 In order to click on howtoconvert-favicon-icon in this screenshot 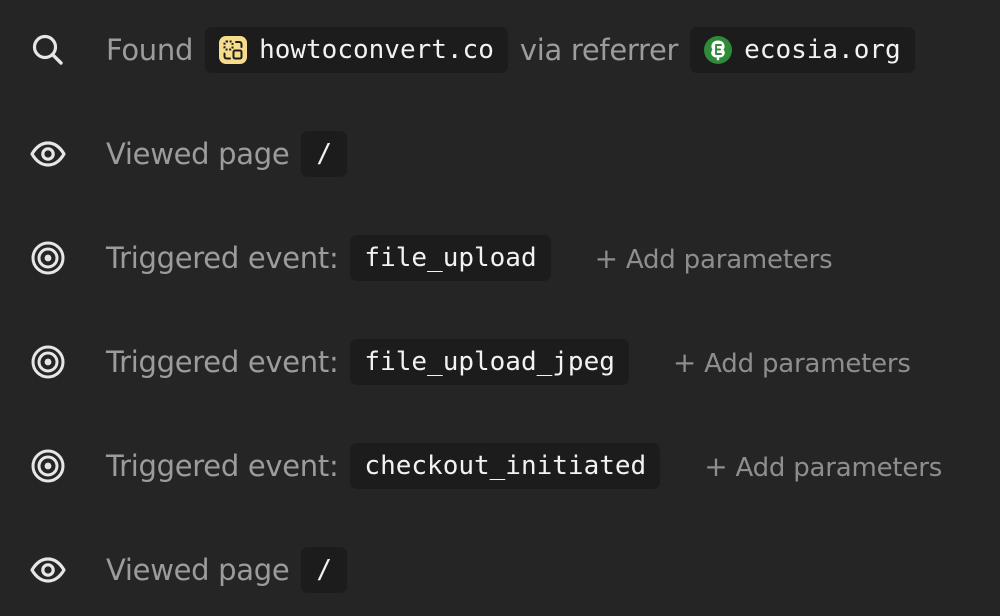, I will do `click(233, 50)`.